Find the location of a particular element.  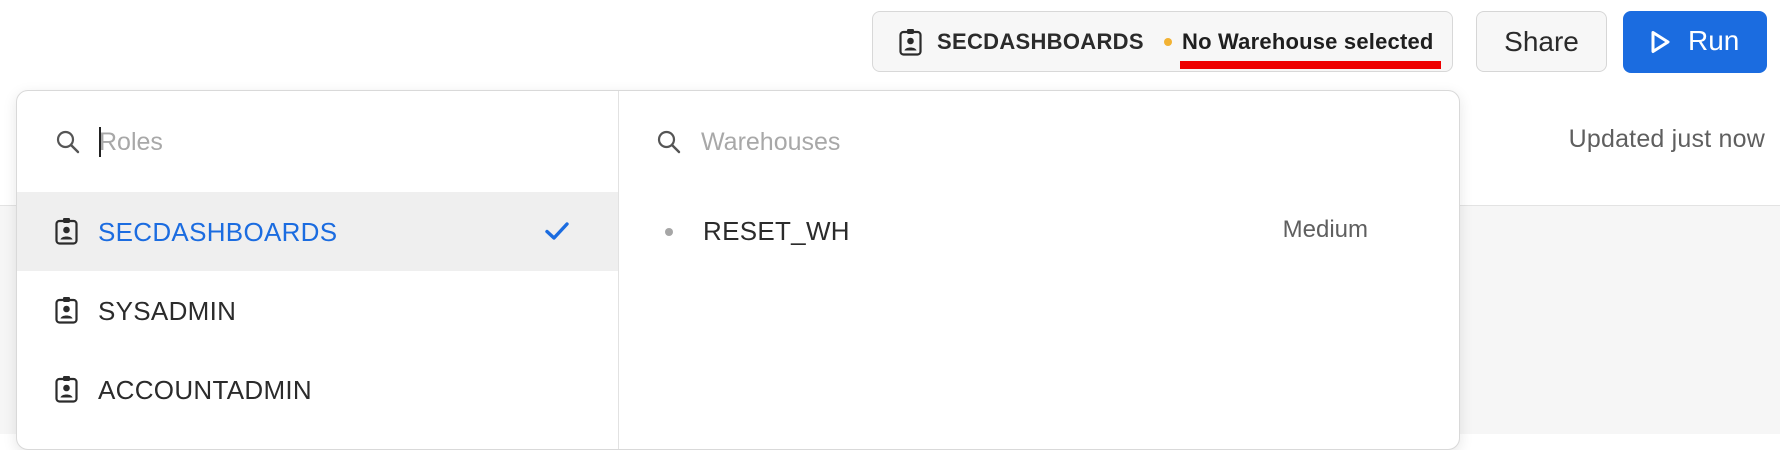

run-button: Run is located at coordinates (1695, 42).